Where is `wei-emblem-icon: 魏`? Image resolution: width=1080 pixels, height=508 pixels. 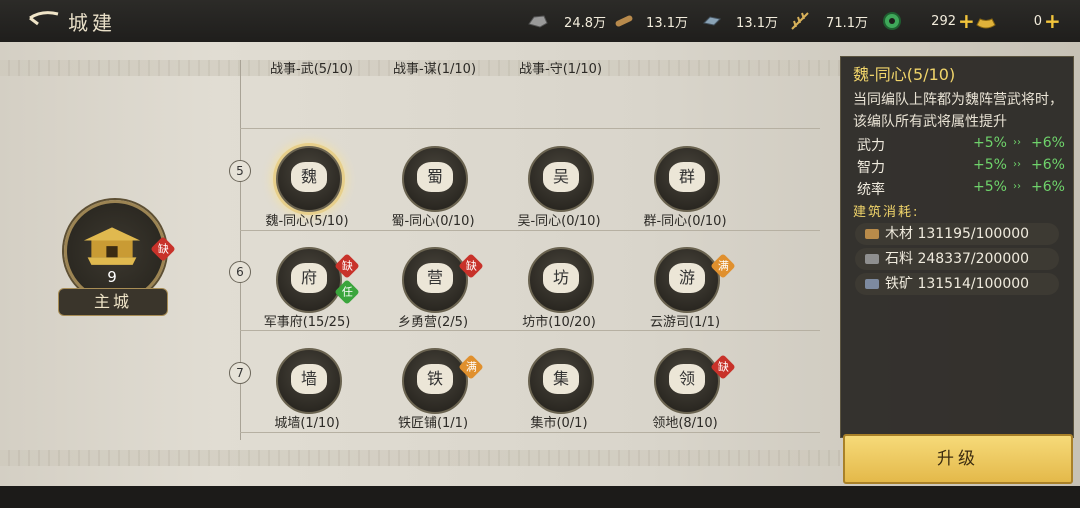
wei-emblem-icon: 魏 is located at coordinates (309, 177).